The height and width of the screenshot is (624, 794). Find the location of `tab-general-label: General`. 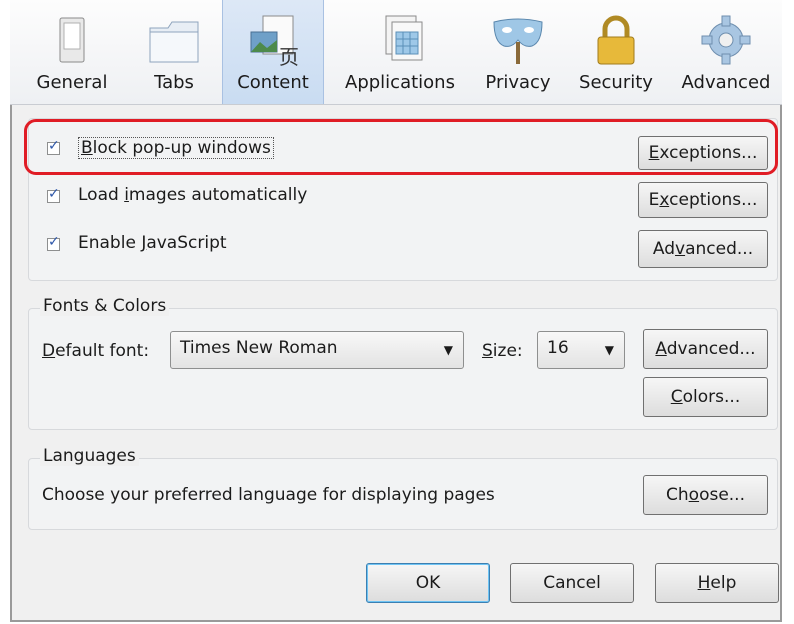

tab-general-label: General is located at coordinates (72, 82).